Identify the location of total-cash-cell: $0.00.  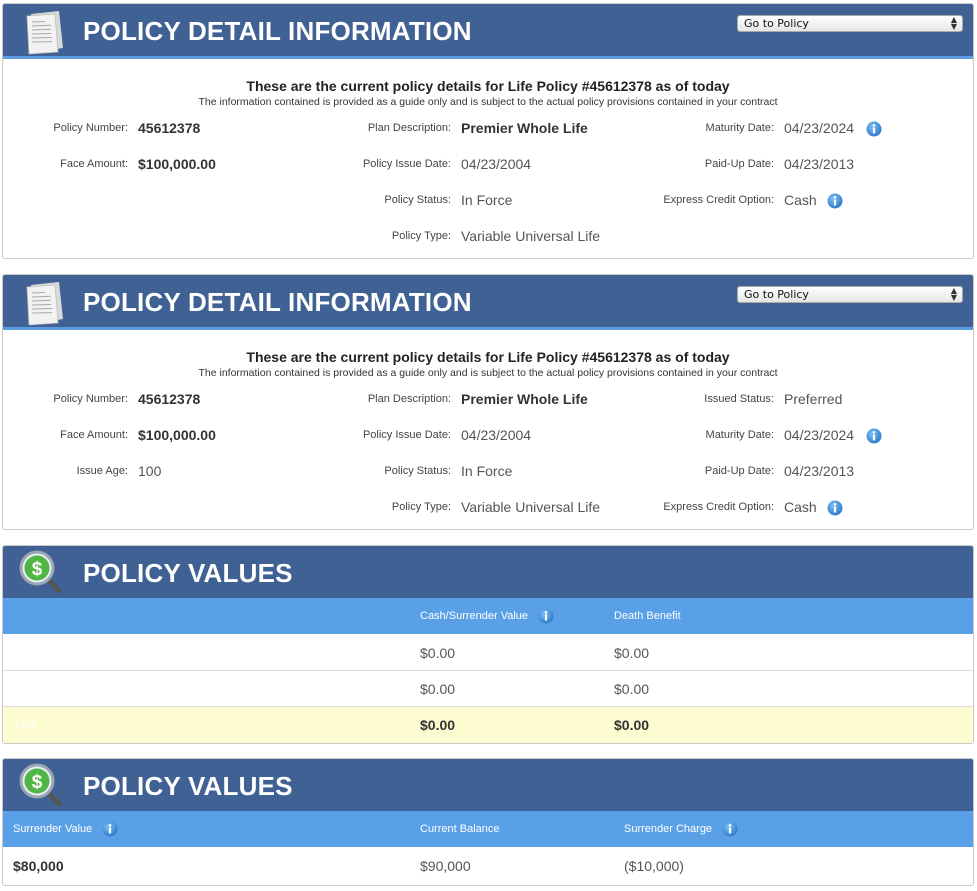
(438, 725).